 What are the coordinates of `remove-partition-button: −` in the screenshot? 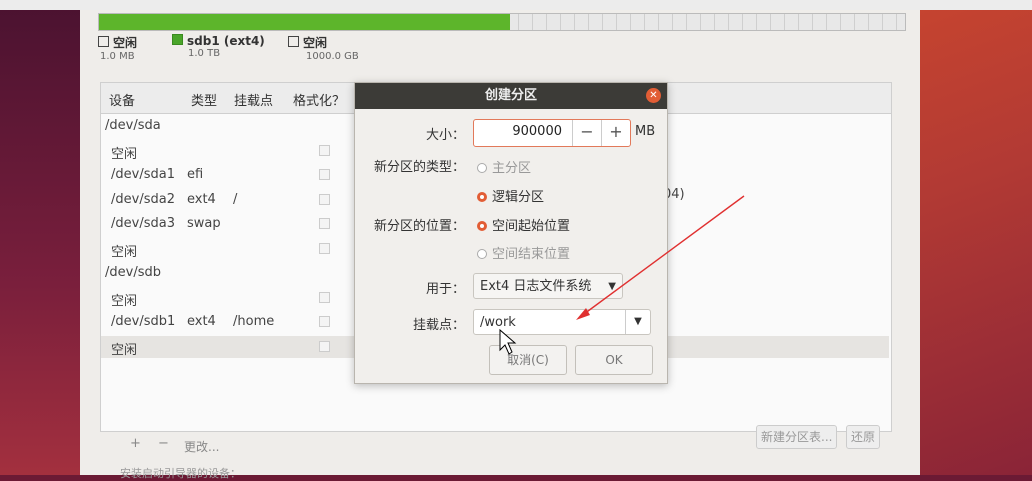 It's located at (163, 443).